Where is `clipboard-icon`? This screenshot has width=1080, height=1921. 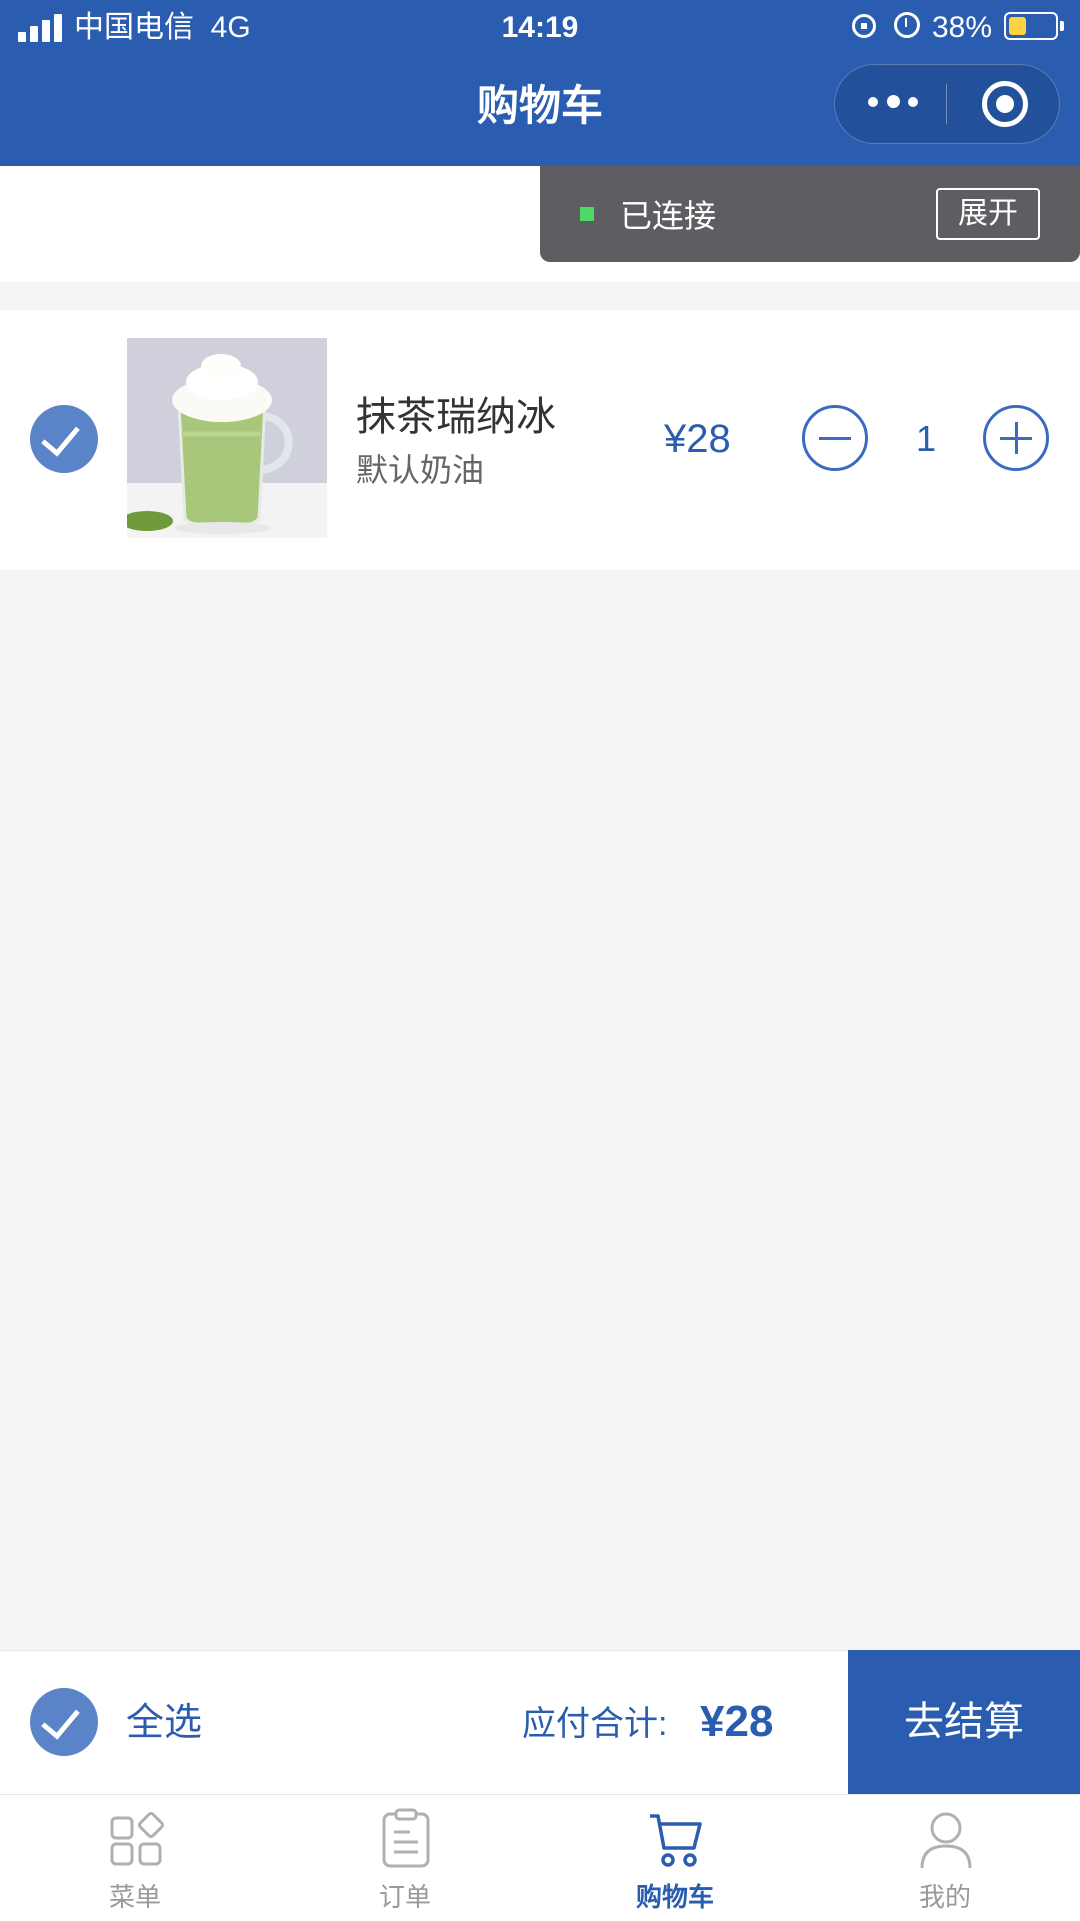 clipboard-icon is located at coordinates (406, 1838).